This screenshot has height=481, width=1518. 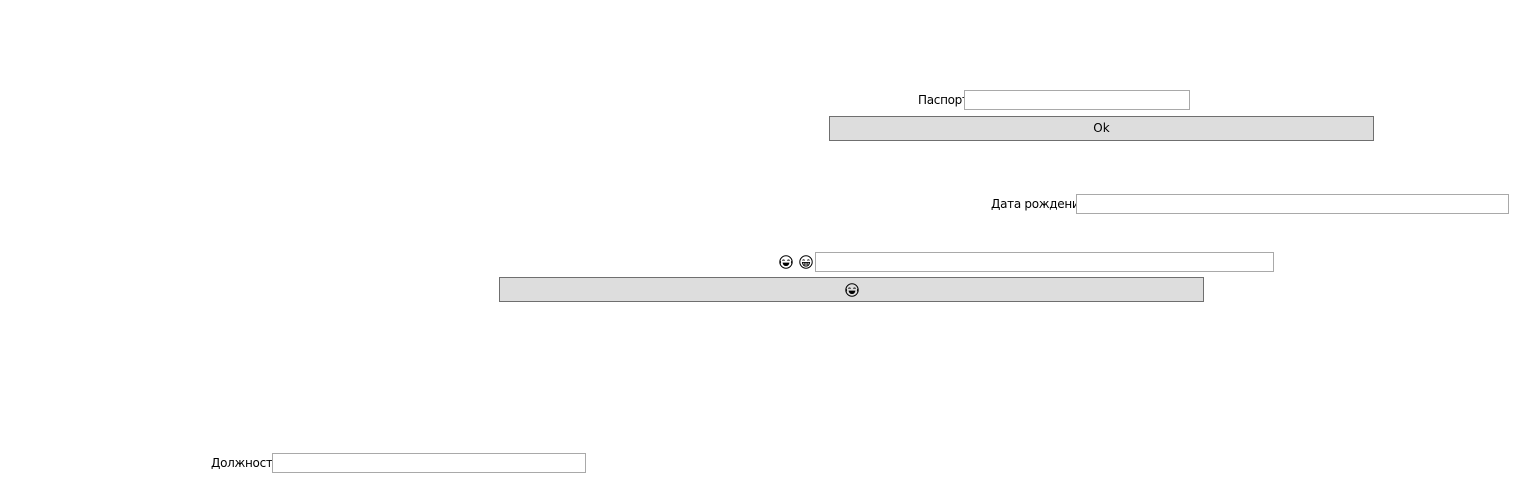 What do you see at coordinates (1101, 128) in the screenshot?
I see `ok-button: Ok` at bounding box center [1101, 128].